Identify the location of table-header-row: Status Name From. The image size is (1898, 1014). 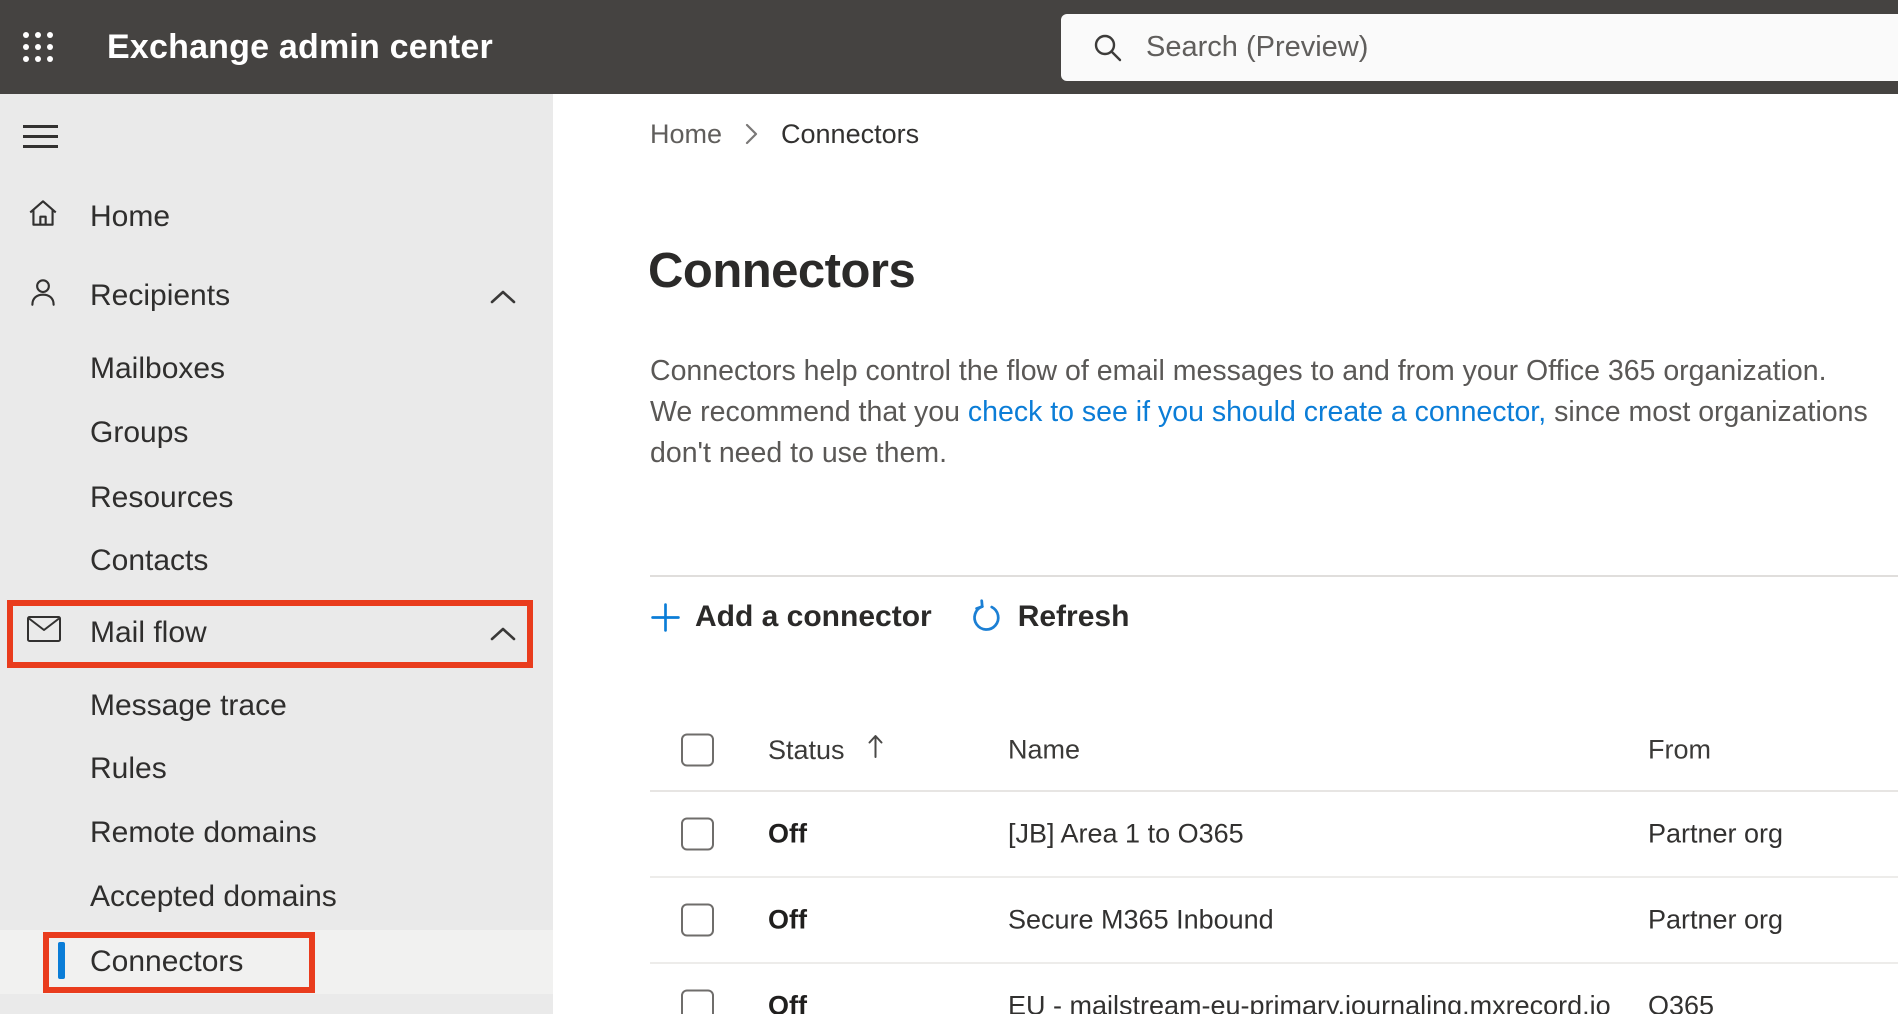
(1274, 751).